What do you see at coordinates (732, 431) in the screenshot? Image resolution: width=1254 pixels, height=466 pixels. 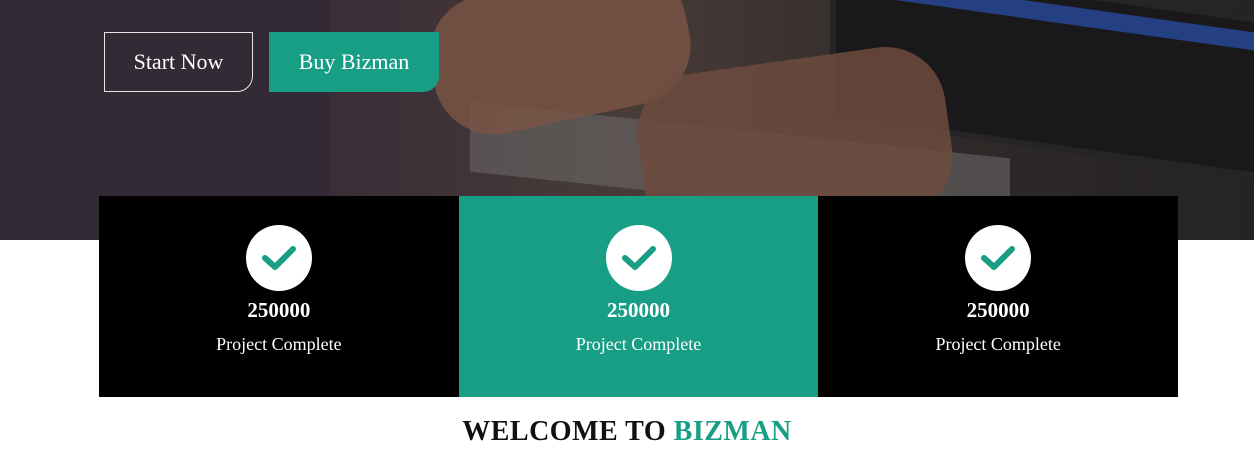 I see `welcome-brand: BIZMAN` at bounding box center [732, 431].